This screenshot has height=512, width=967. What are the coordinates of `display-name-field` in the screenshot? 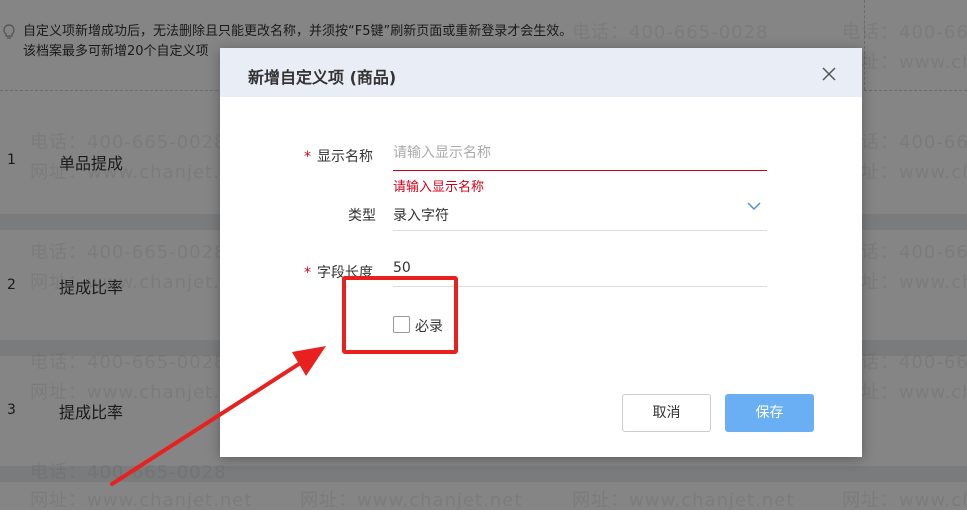 It's located at (580, 153).